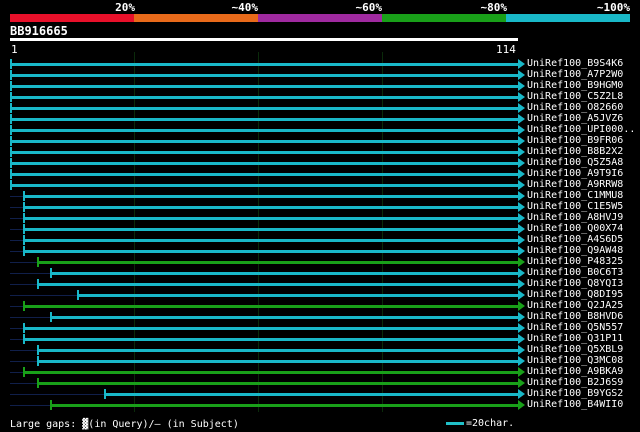 This screenshot has height=432, width=640. I want to click on hit-label: UniRef100_C5Z2L8, so click(575, 96).